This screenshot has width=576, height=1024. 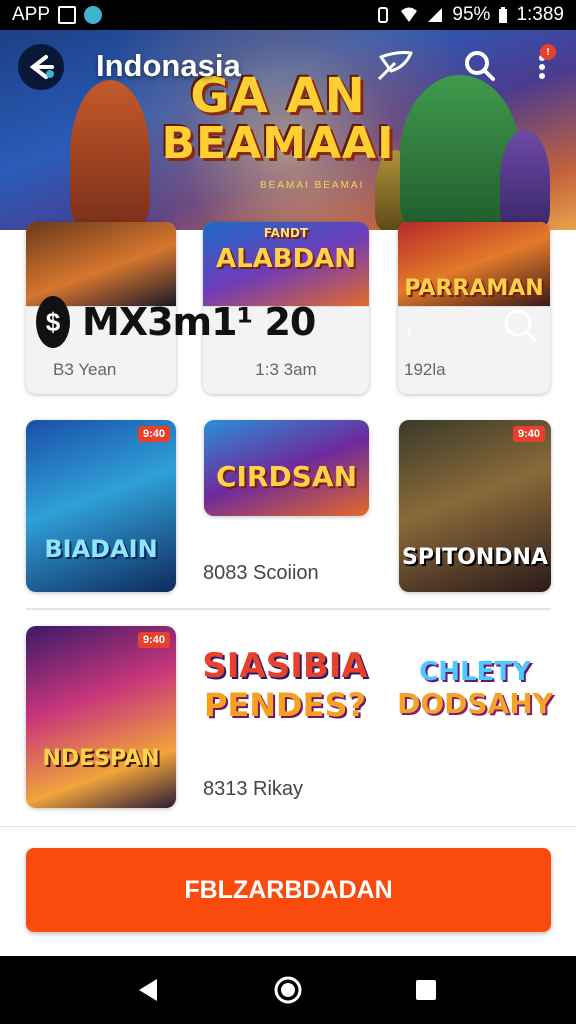 What do you see at coordinates (548, 52) in the screenshot?
I see `notification-badge: !` at bounding box center [548, 52].